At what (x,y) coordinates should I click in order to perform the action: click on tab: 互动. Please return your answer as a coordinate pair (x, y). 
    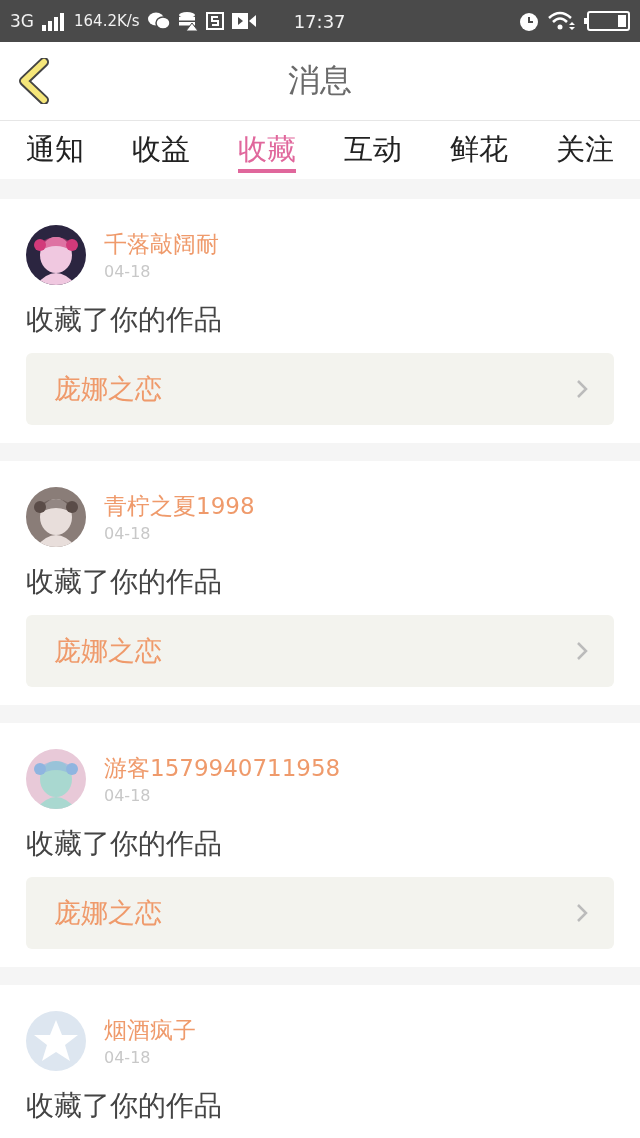
    Looking at the image, I should click on (373, 149).